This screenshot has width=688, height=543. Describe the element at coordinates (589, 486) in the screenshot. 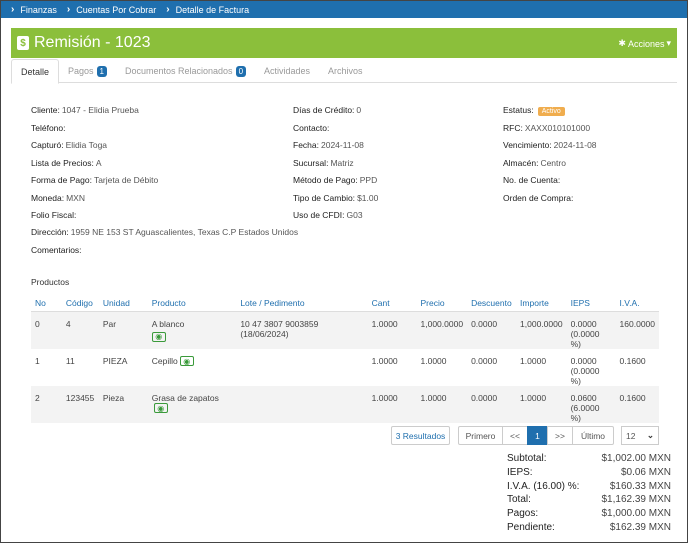

I see `total-row-iva: I.V.A. (16.00) %: $160.33 MXN` at that location.